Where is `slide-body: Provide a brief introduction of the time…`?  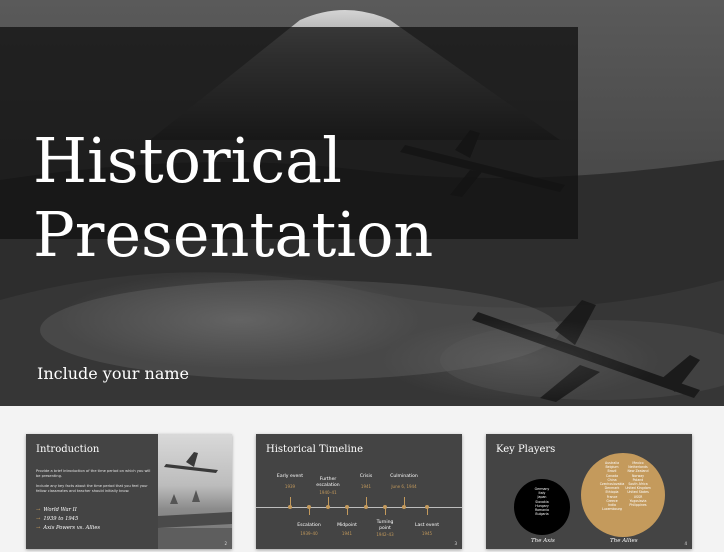
slide-body: Provide a brief introduction of the time… is located at coordinates (96, 484).